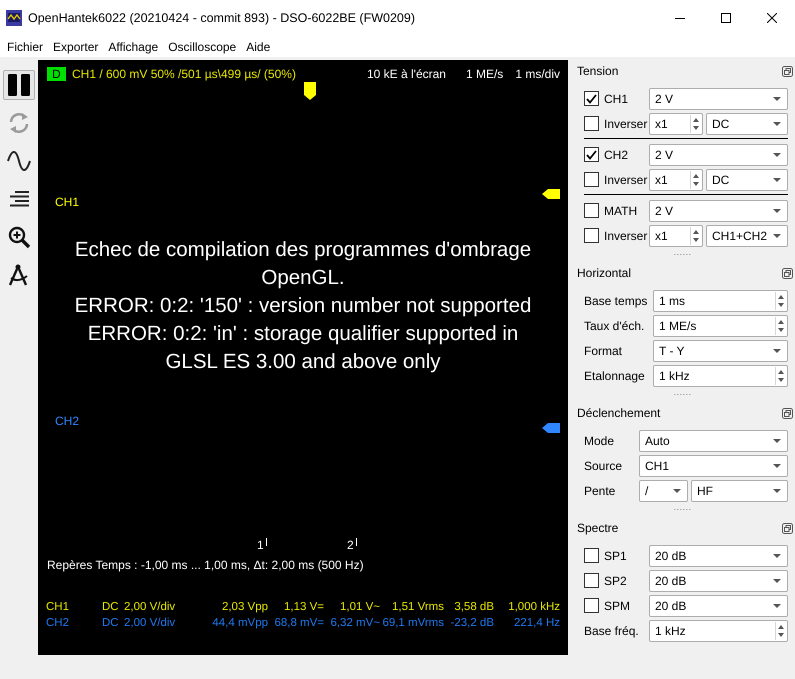 The image size is (795, 679). I want to click on dropdown: T - Y, so click(720, 351).